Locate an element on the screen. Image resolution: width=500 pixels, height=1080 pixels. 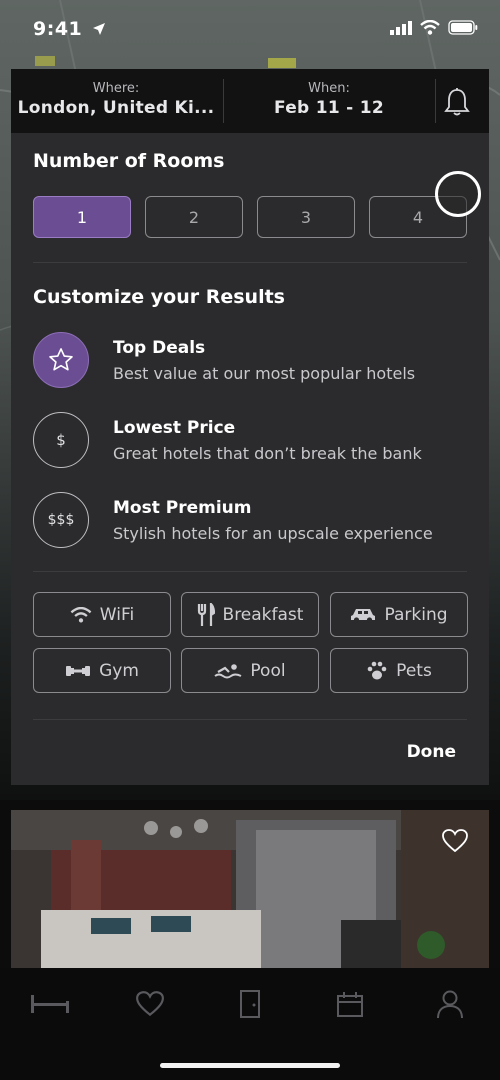
room-option-3: 3 is located at coordinates (306, 217).